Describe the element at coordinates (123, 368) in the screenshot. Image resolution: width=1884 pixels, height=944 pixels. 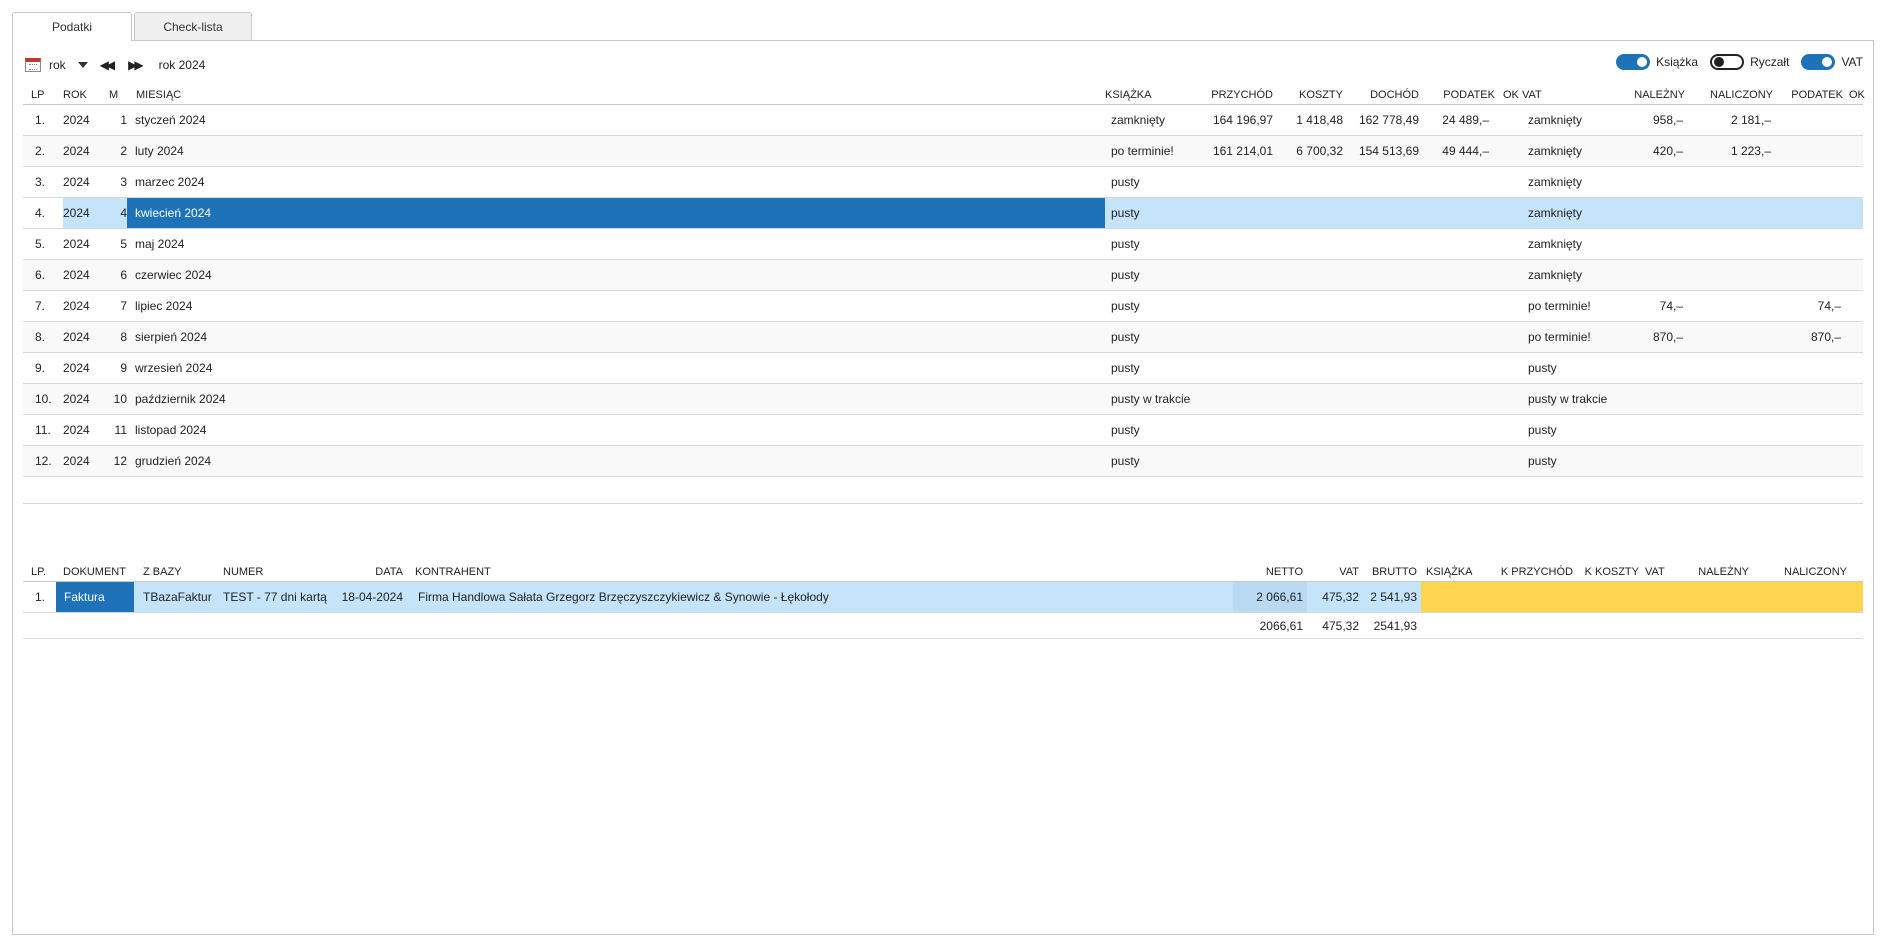
I see `month-m: 9` at that location.